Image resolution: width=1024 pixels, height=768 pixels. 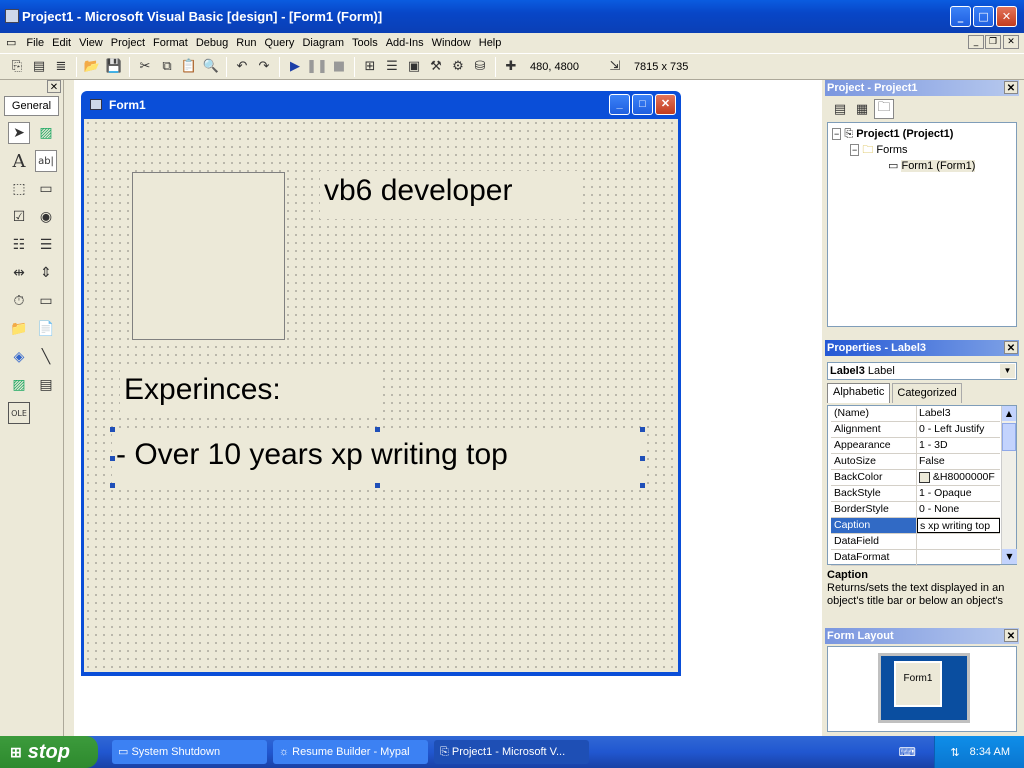 What do you see at coordinates (92, 67) in the screenshot?
I see `open-icon: 📂` at bounding box center [92, 67].